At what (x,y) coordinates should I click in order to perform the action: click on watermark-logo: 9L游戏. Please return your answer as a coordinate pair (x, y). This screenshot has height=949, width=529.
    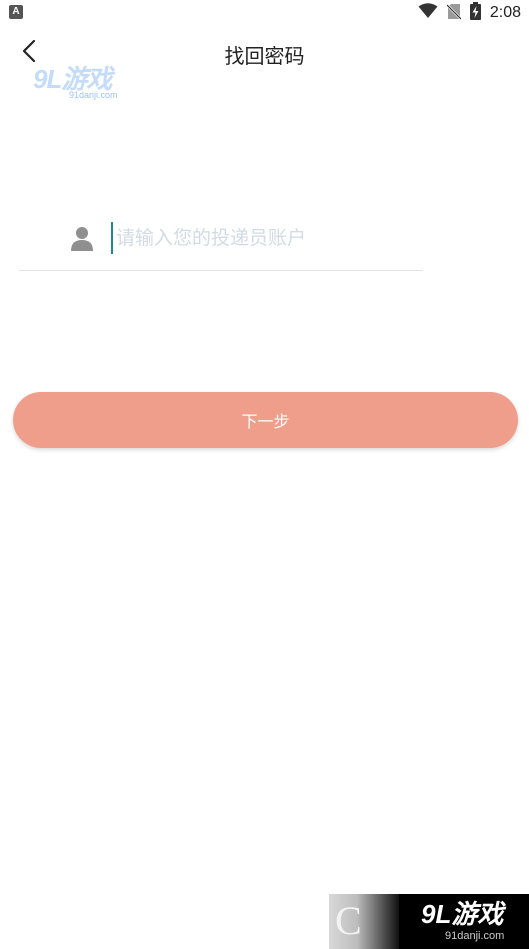
    Looking at the image, I should click on (72, 79).